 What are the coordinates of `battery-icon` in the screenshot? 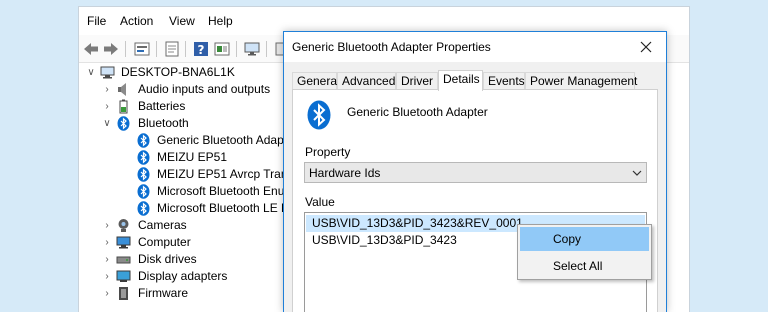 It's located at (123, 106).